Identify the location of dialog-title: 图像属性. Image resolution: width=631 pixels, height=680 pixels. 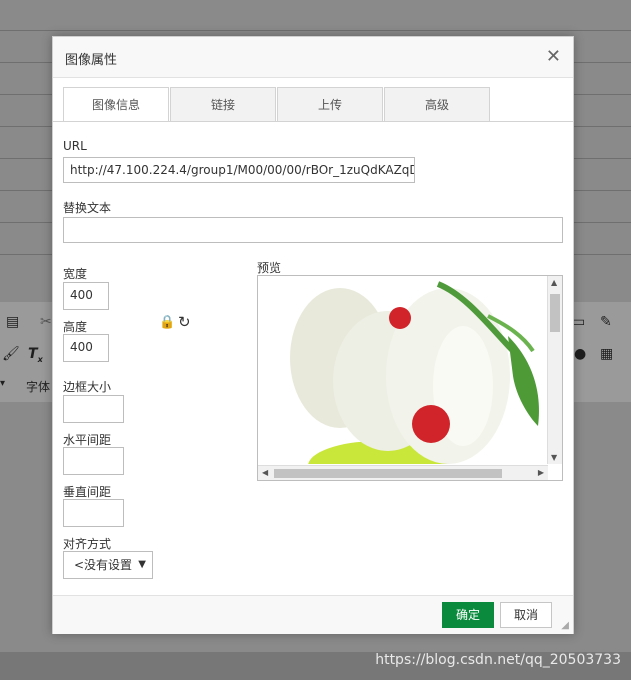
(91, 60).